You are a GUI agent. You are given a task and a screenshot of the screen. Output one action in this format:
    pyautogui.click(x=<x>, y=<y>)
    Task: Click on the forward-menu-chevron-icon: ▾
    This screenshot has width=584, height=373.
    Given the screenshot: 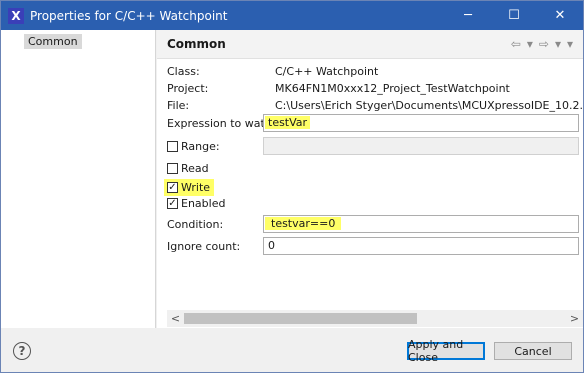 What is the action you would take?
    pyautogui.click(x=558, y=44)
    